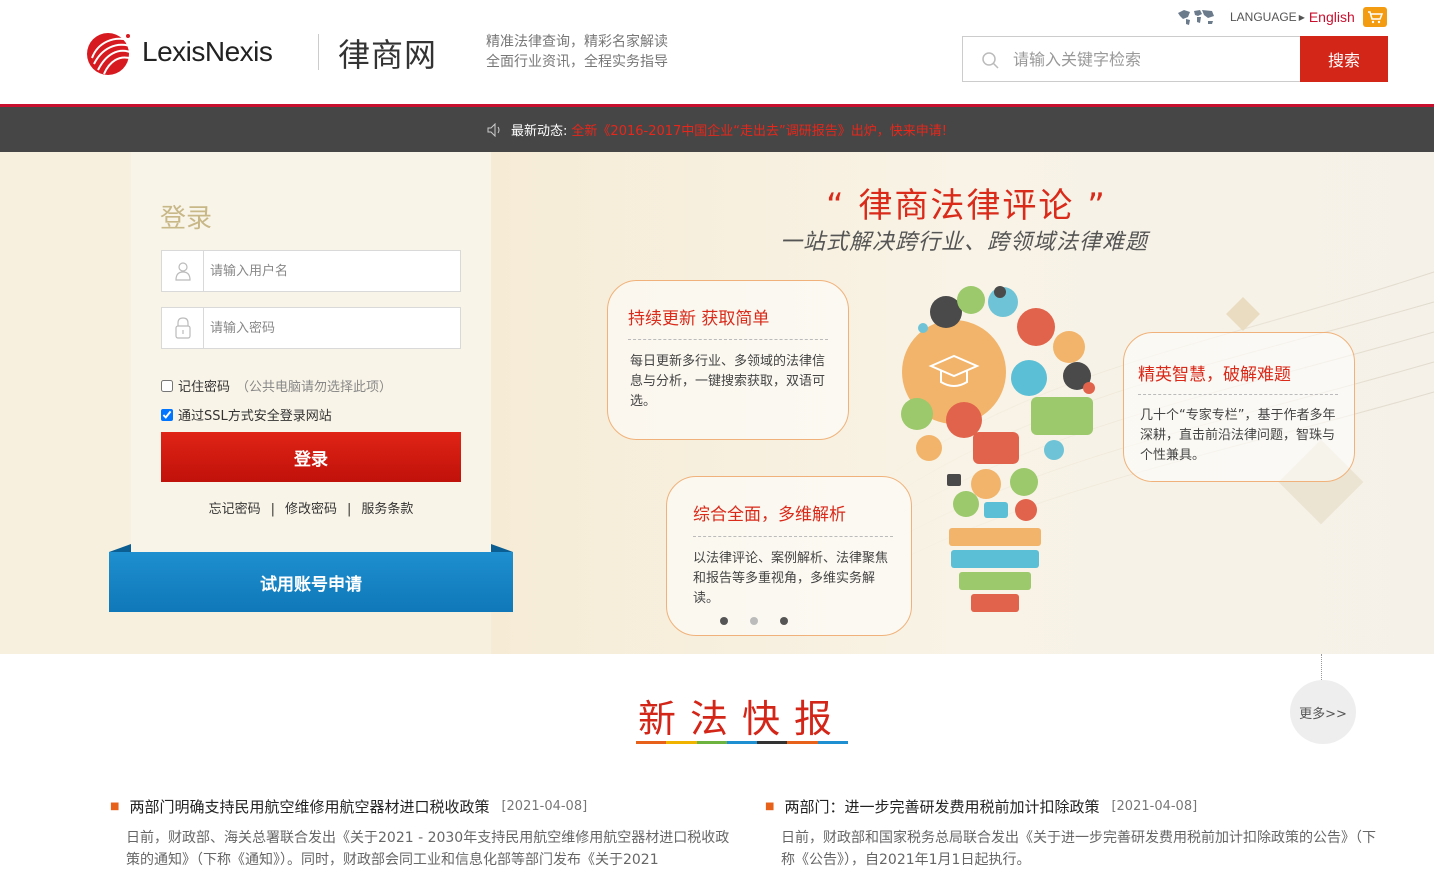 The width and height of the screenshot is (1434, 871). What do you see at coordinates (741, 719) in the screenshot?
I see `section-title: 新法快报` at bounding box center [741, 719].